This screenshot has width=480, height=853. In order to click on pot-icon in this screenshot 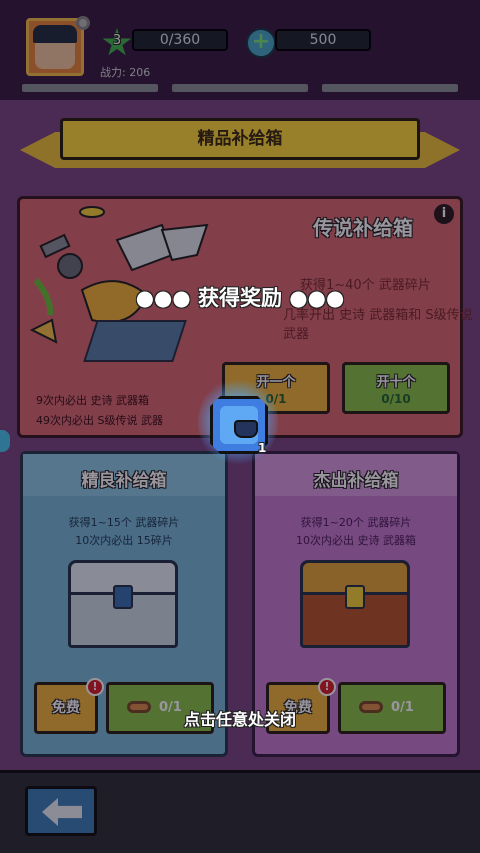, I will do `click(246, 429)`.